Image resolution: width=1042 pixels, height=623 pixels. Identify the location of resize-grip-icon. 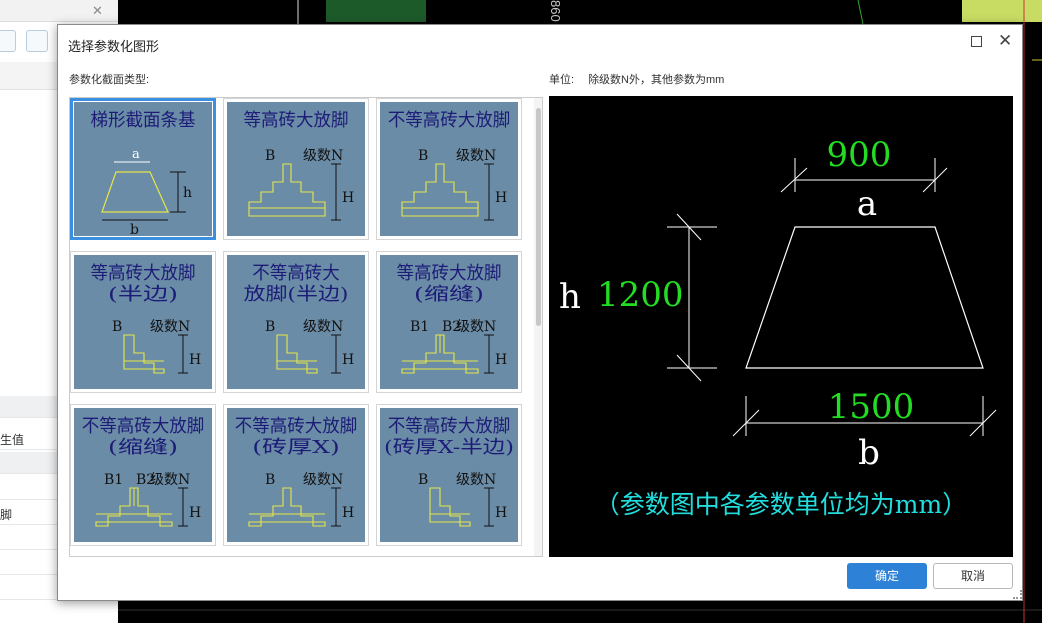
(1017, 594).